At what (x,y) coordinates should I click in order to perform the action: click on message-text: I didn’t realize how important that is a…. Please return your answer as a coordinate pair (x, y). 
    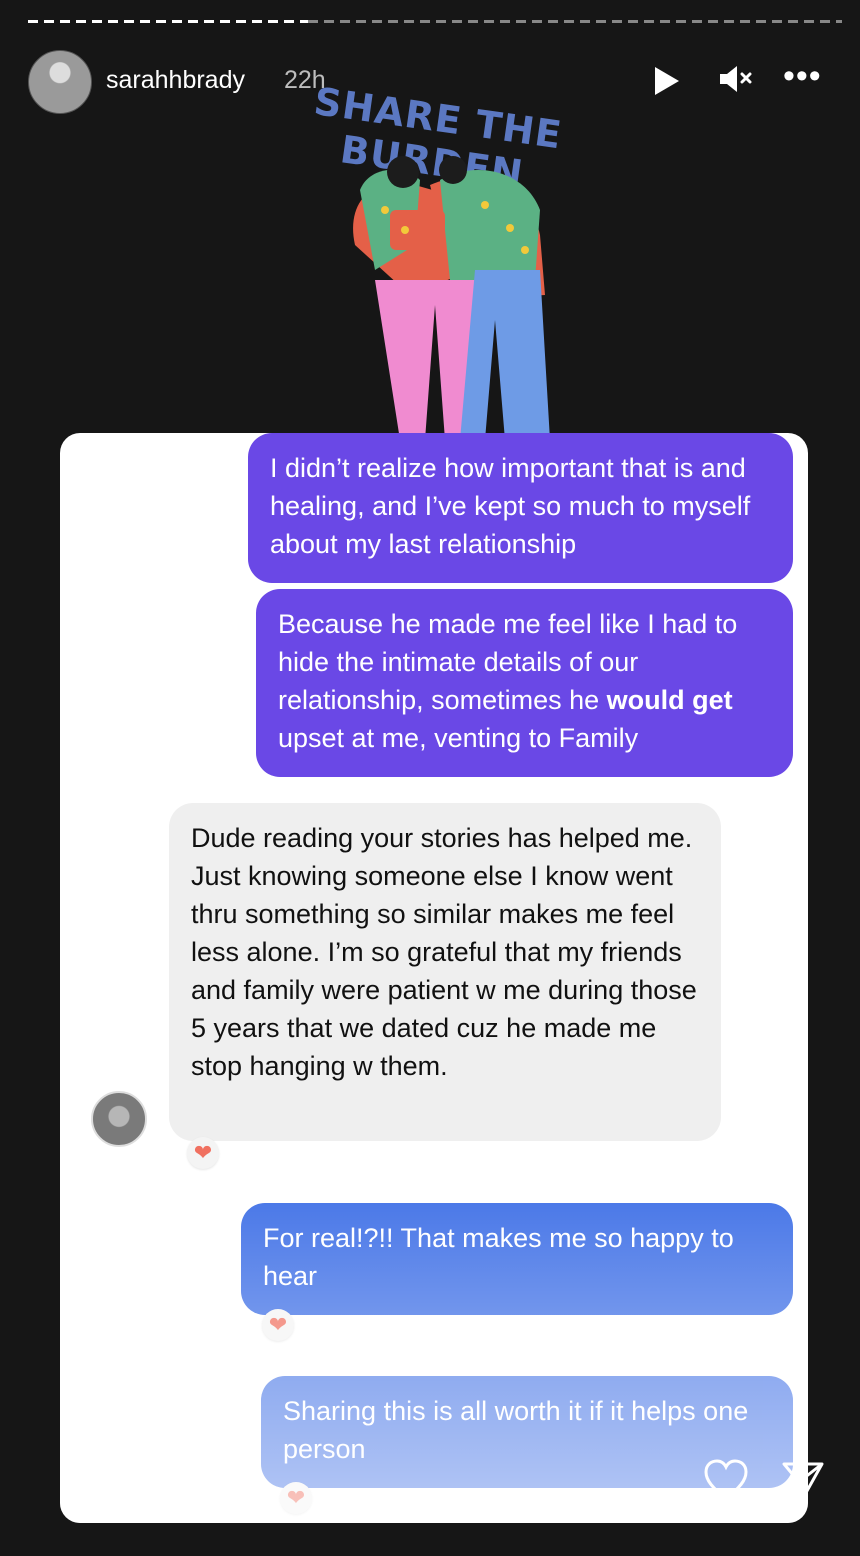
    Looking at the image, I should click on (510, 506).